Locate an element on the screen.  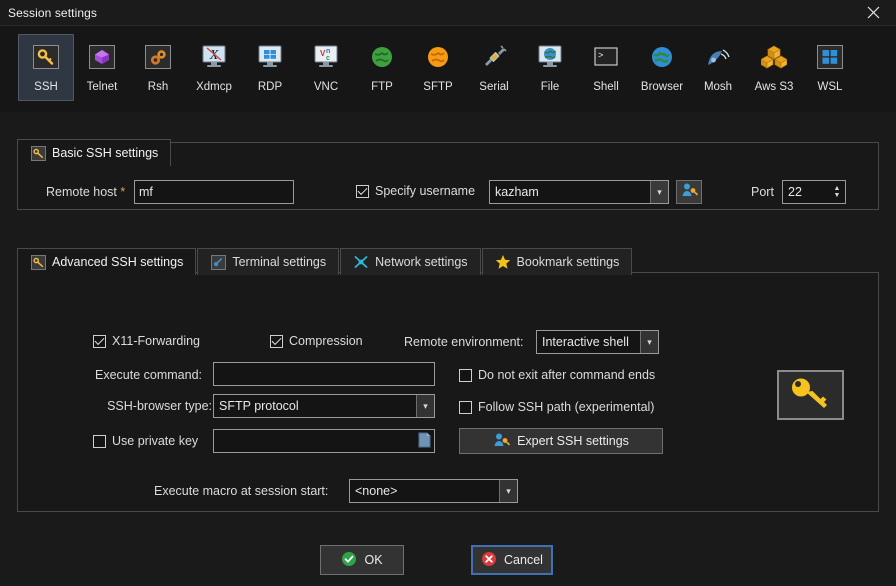
serial-plug-icon is located at coordinates (494, 57).